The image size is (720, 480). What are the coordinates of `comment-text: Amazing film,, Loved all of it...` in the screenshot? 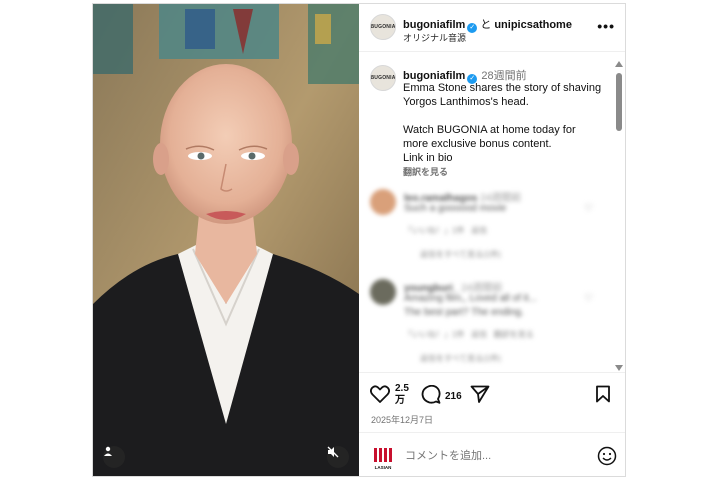 It's located at (470, 298).